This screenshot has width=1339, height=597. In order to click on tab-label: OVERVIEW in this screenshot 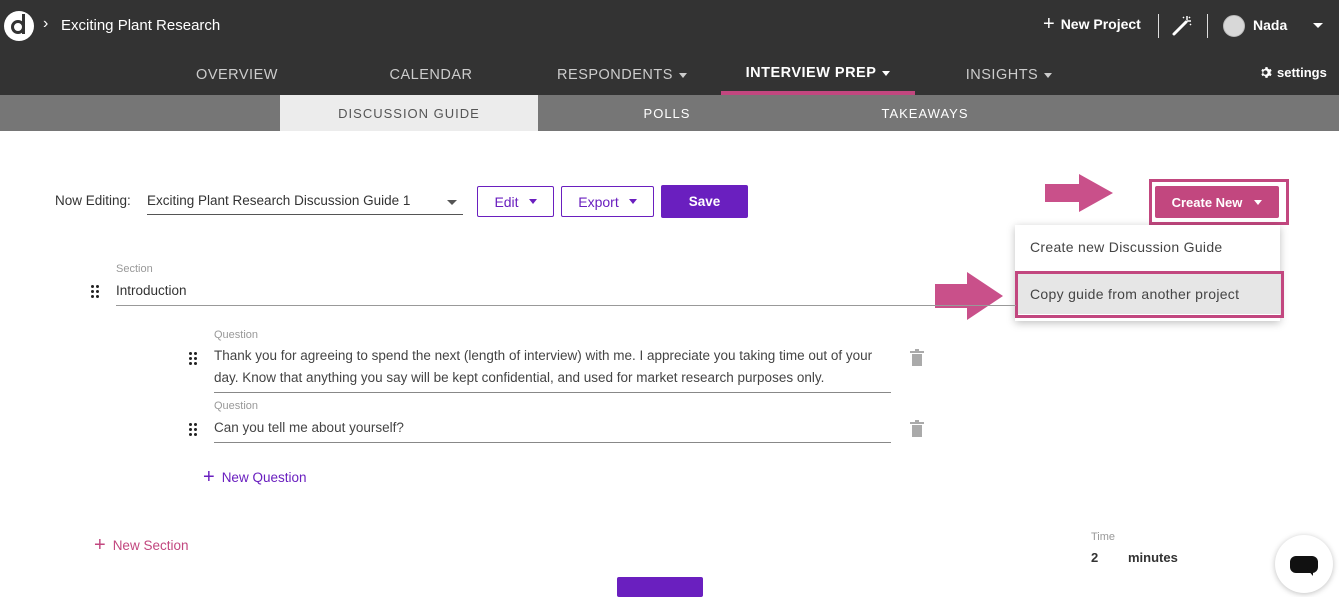, I will do `click(237, 75)`.